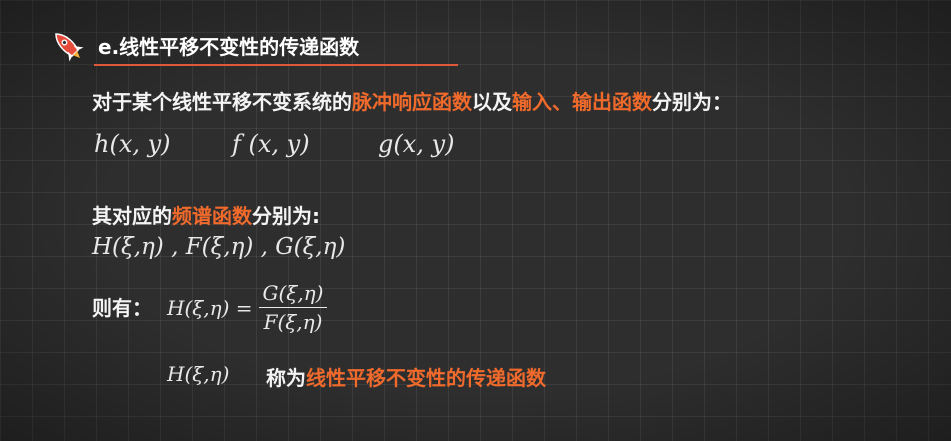 The width and height of the screenshot is (951, 441). I want to click on spectrum-highlight: 频谱函数, so click(212, 216).